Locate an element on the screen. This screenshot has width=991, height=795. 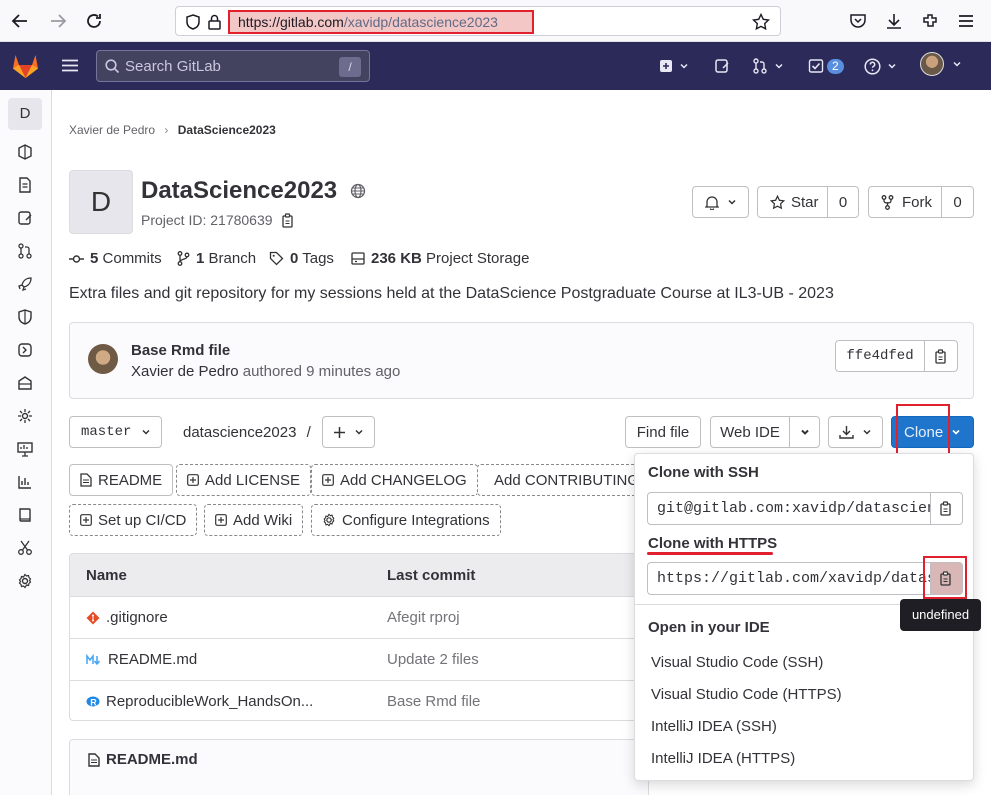
lock-icon is located at coordinates (214, 22).